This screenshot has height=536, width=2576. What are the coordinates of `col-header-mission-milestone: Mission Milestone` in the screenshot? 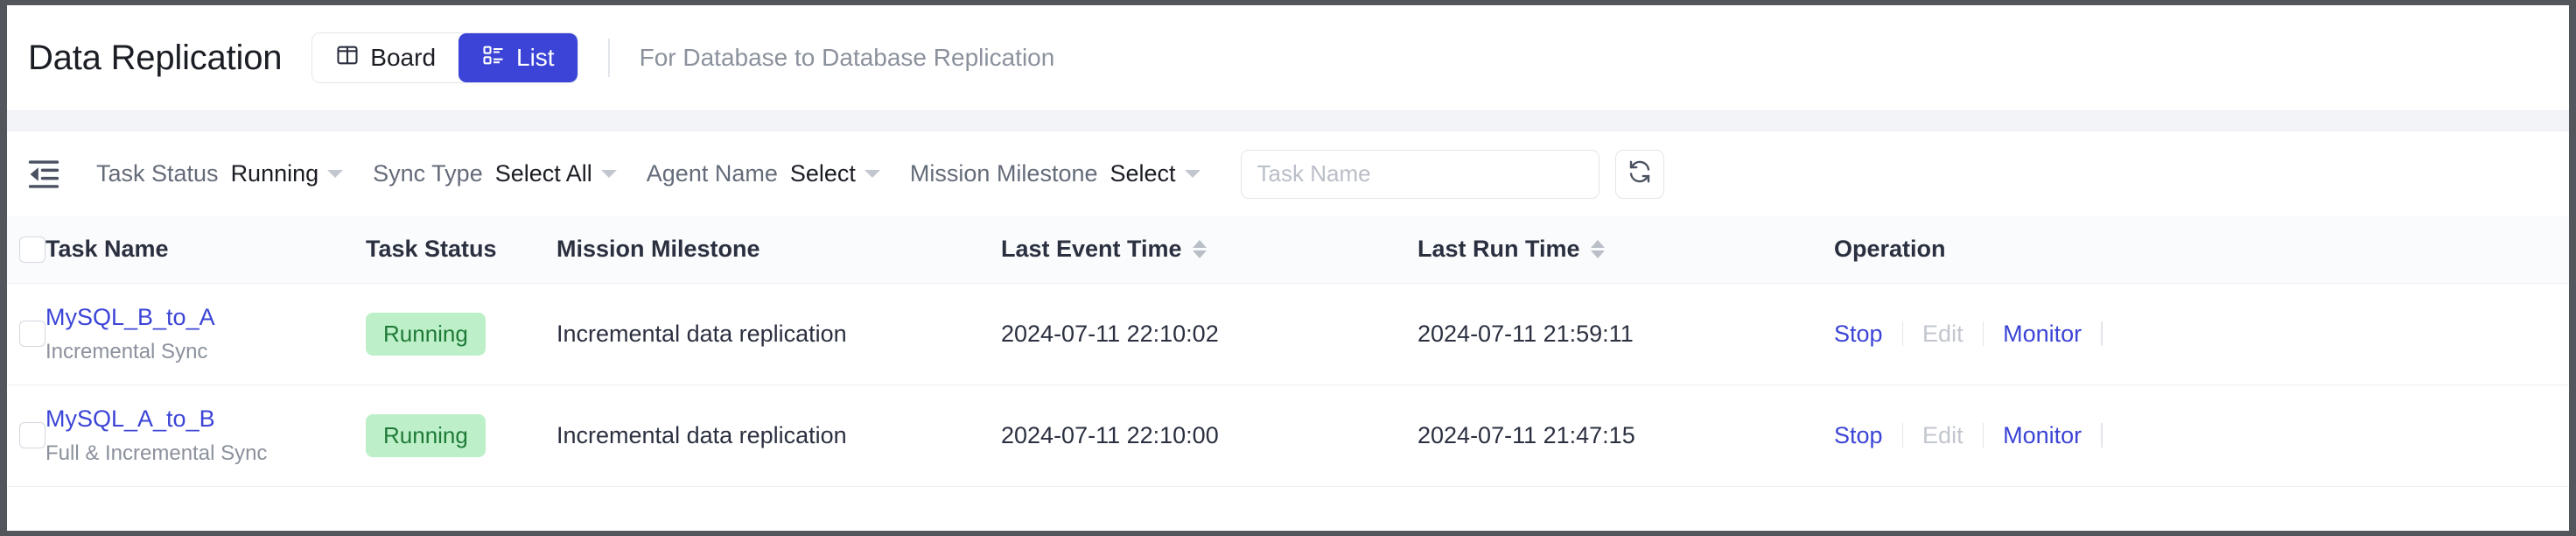 It's located at (778, 250).